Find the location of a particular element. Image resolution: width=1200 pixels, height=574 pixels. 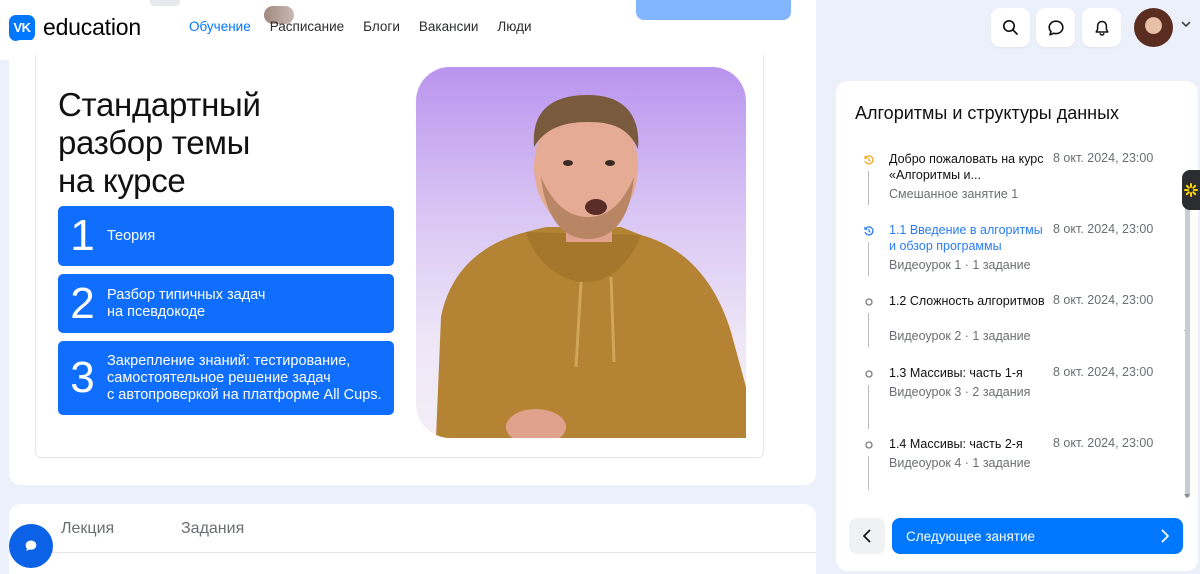

lesson-title: 1.4 Массивы: часть 2-я is located at coordinates (956, 444).